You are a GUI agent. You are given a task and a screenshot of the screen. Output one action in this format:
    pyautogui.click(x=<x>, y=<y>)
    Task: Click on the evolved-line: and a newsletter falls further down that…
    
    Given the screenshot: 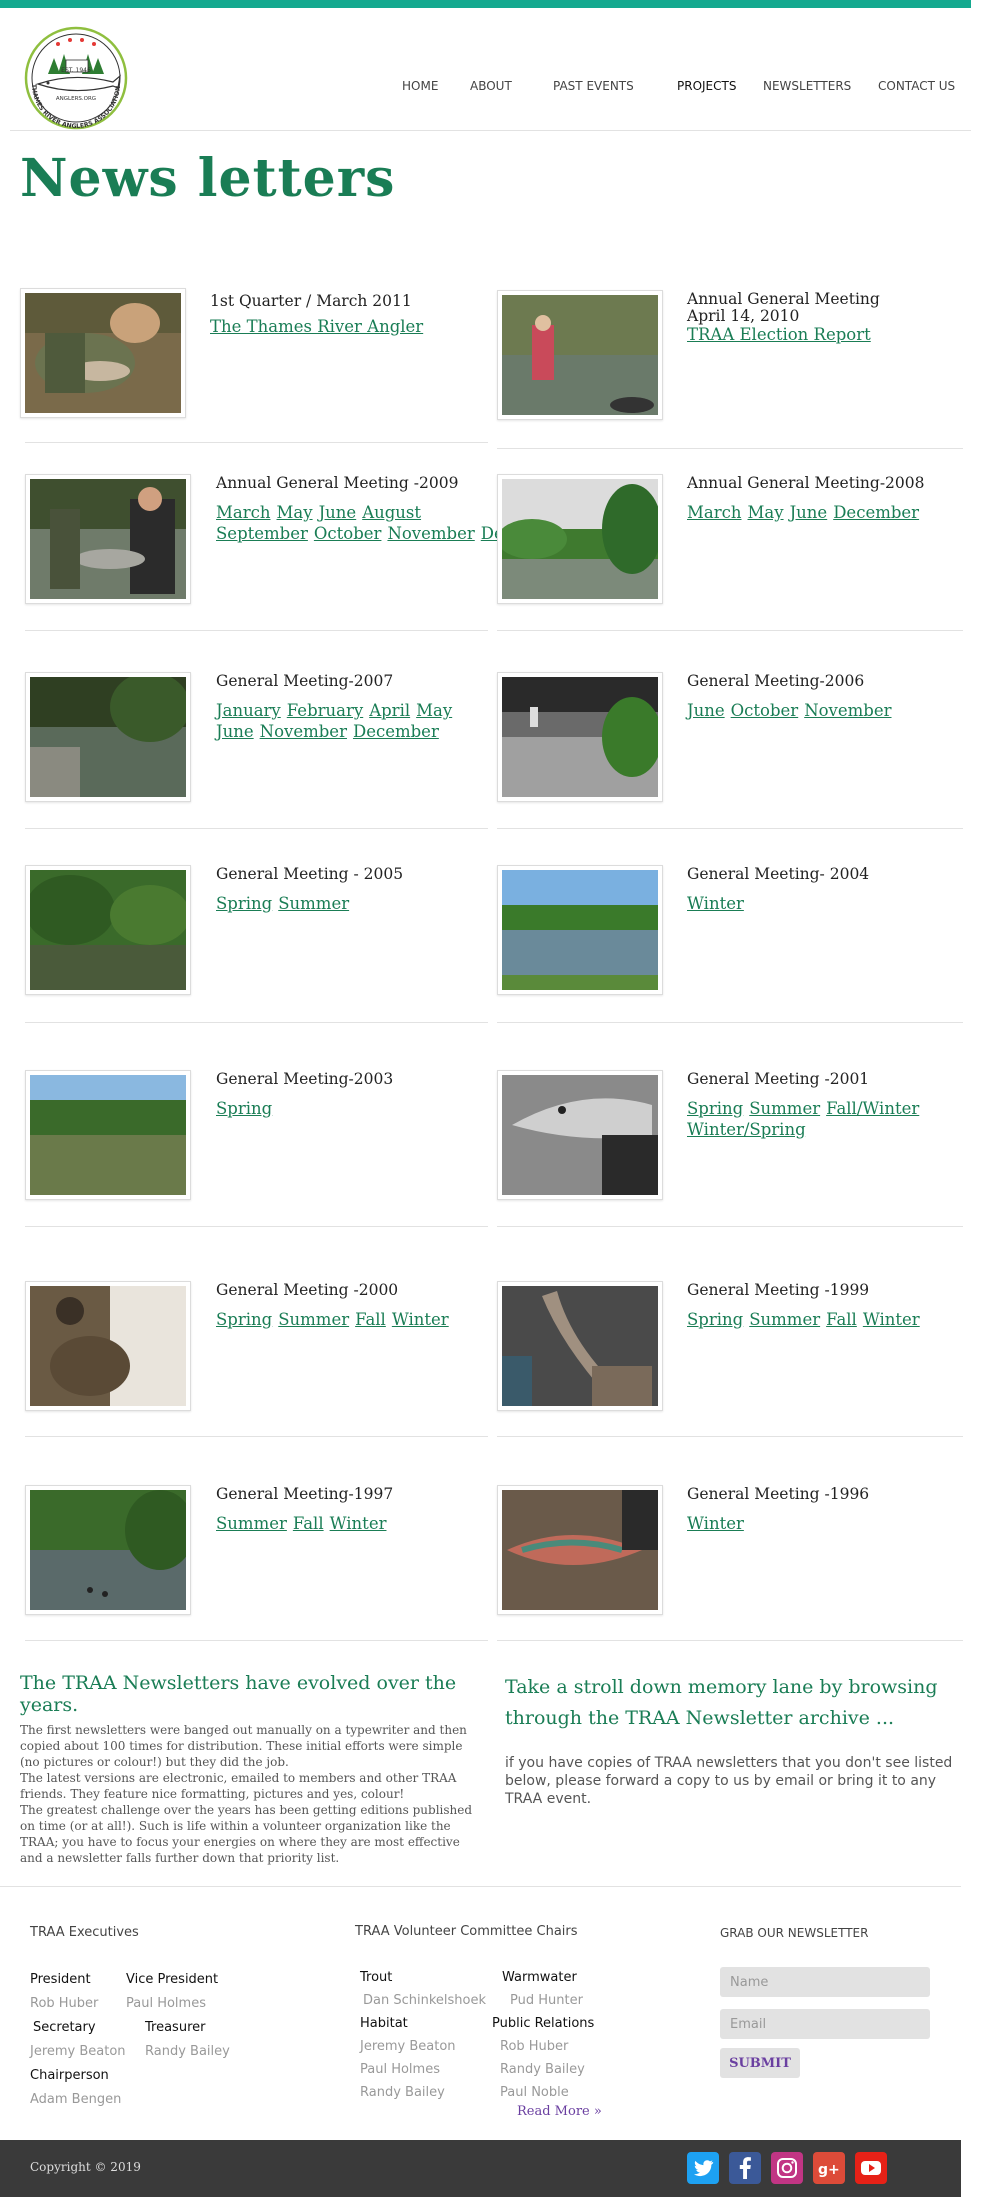 What is the action you would take?
    pyautogui.click(x=180, y=1858)
    